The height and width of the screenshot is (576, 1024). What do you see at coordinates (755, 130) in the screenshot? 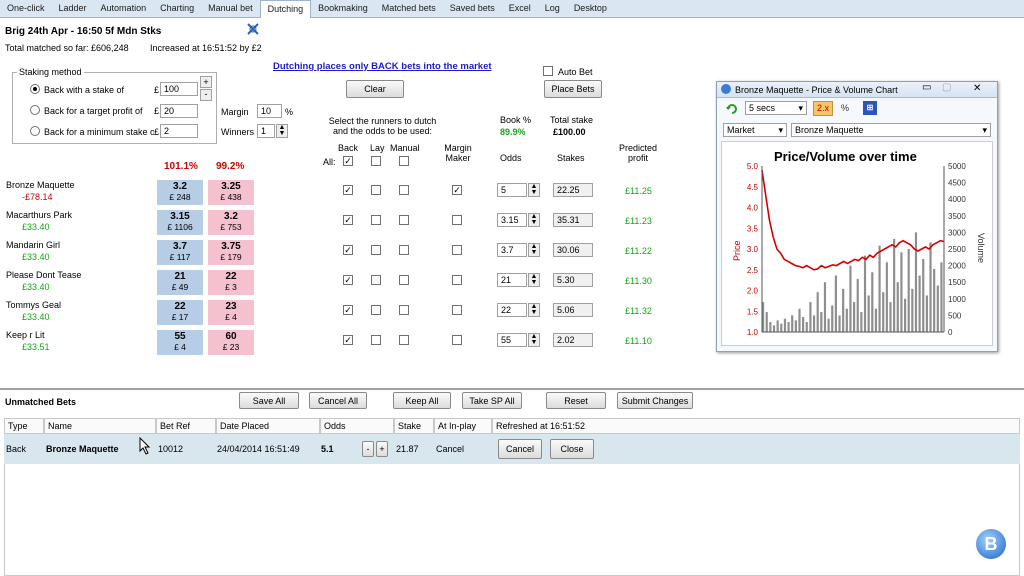
I see `market-select: Market ▾` at bounding box center [755, 130].